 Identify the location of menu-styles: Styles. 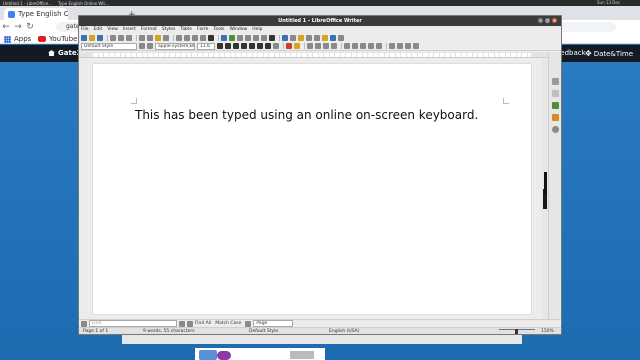
(169, 29).